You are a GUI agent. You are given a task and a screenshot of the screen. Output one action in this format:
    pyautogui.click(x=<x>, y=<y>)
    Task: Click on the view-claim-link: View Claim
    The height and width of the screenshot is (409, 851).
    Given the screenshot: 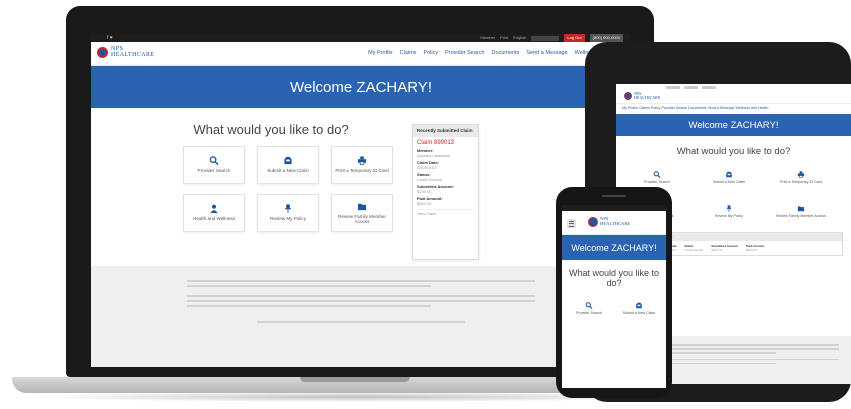 What is the action you would take?
    pyautogui.click(x=445, y=212)
    